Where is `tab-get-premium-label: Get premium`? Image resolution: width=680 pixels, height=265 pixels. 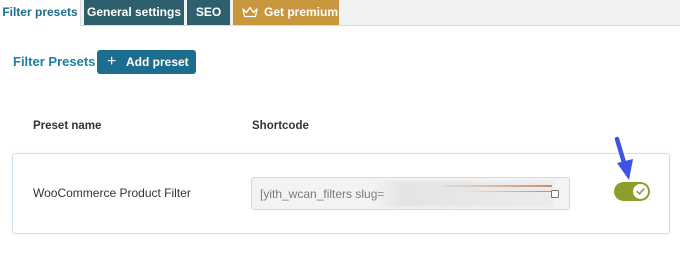
tab-get-premium-label: Get premium is located at coordinates (301, 12).